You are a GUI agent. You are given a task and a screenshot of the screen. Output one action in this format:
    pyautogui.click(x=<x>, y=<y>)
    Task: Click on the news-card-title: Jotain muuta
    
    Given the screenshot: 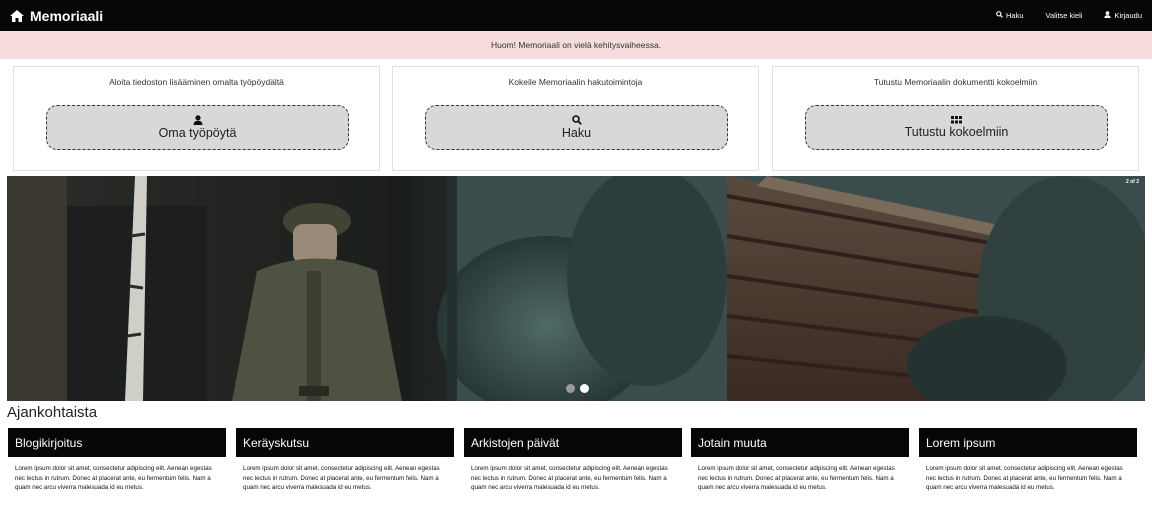 What is the action you would take?
    pyautogui.click(x=800, y=442)
    